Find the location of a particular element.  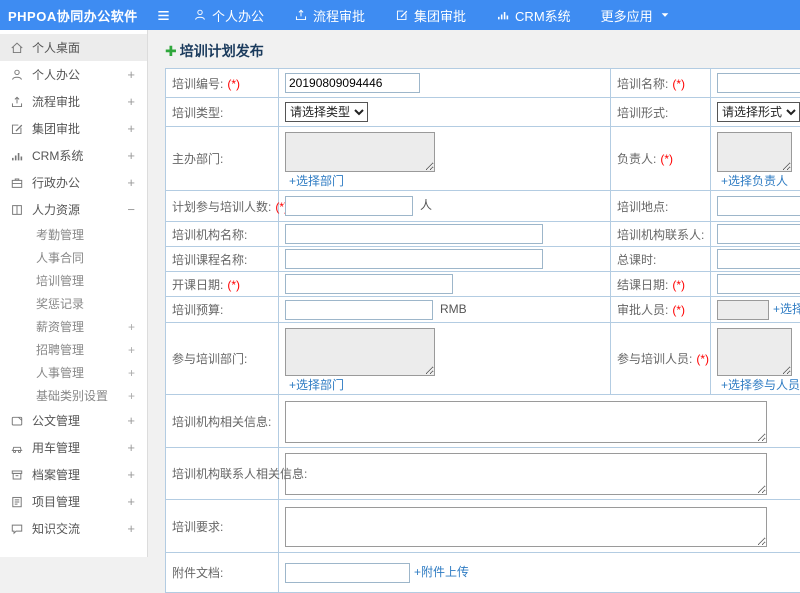

host-department-select-link: +选择部门 is located at coordinates (316, 181).